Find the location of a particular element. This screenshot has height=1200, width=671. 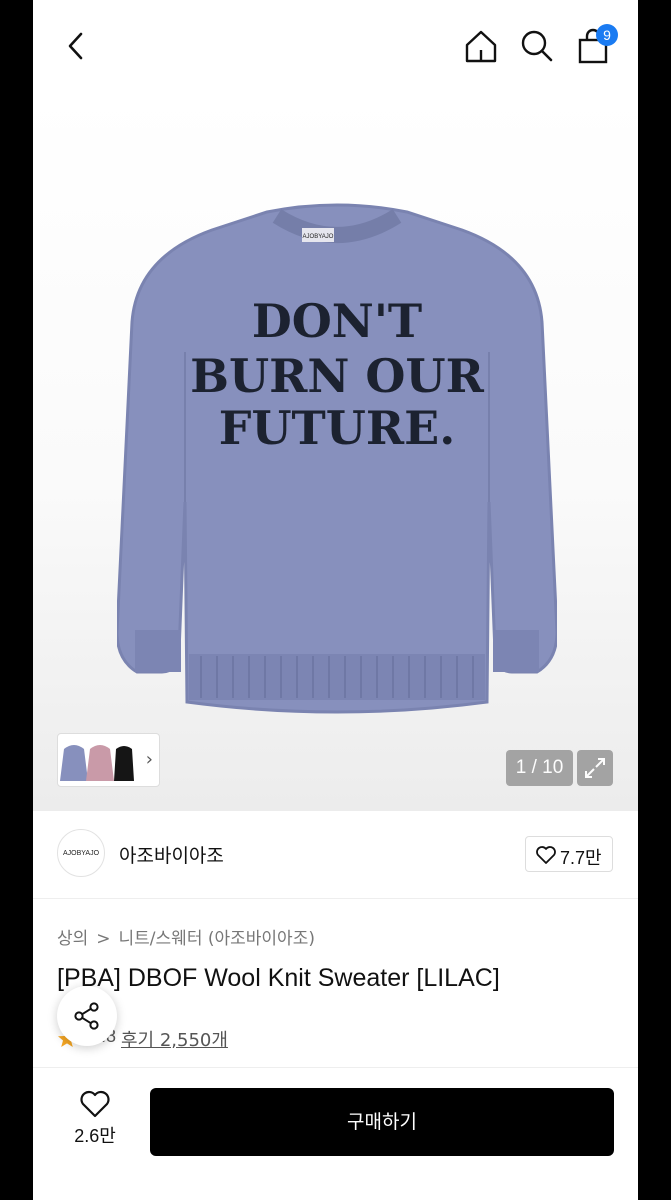

breadcrumb: 상의 > 니트/스웨터 (아조바이아조) is located at coordinates (186, 936).